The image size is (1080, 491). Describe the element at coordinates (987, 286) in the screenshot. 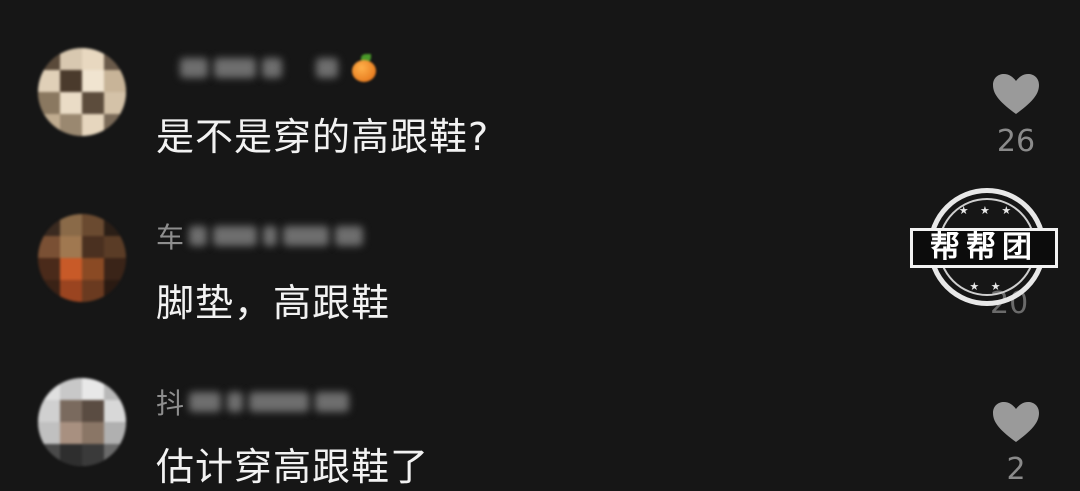

I see `stamp-stars-bottom: ★ ★` at that location.